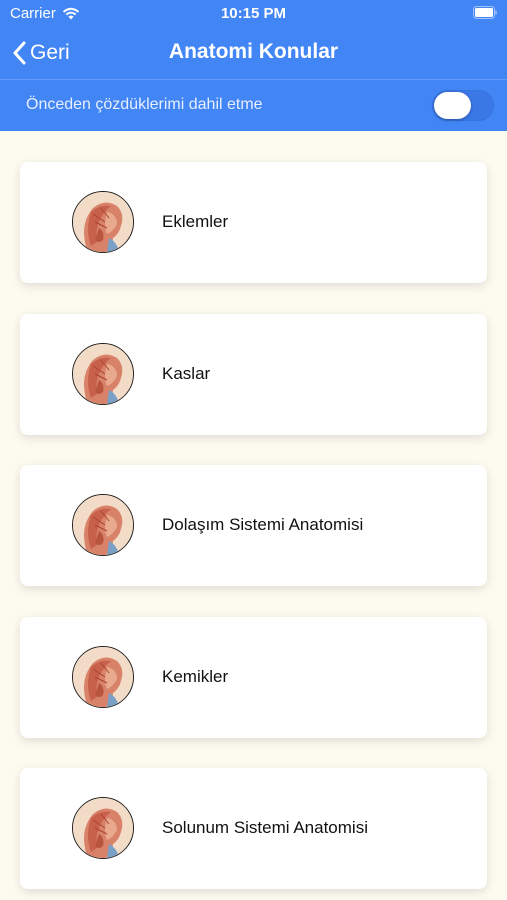 This screenshot has width=507, height=900. What do you see at coordinates (263, 524) in the screenshot?
I see `topic-label: Dolaşım Sistemi Anatomisi` at bounding box center [263, 524].